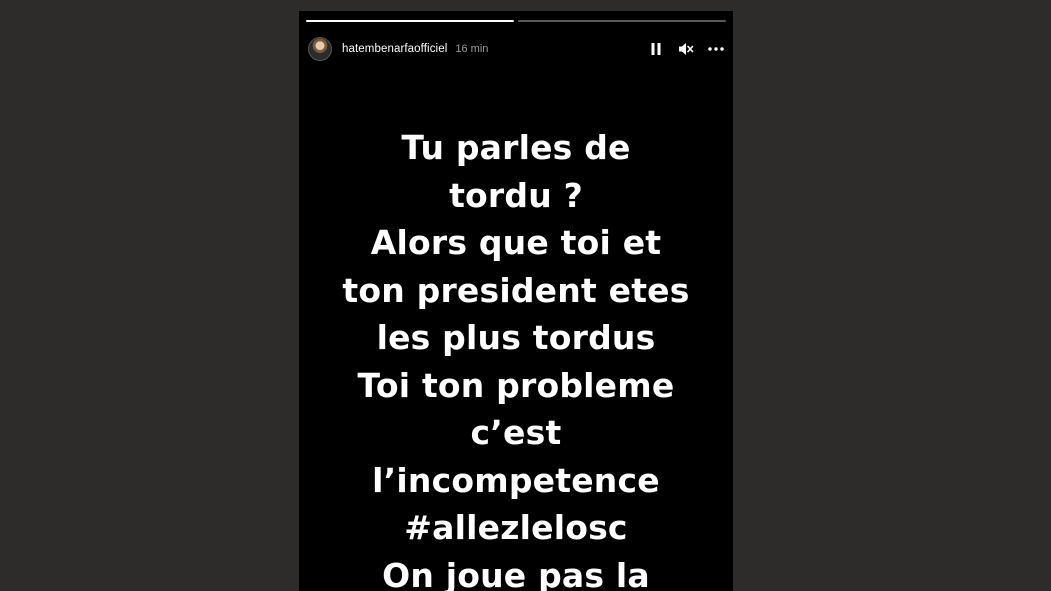  I want to click on story-text-line: l’incompetence, so click(516, 480).